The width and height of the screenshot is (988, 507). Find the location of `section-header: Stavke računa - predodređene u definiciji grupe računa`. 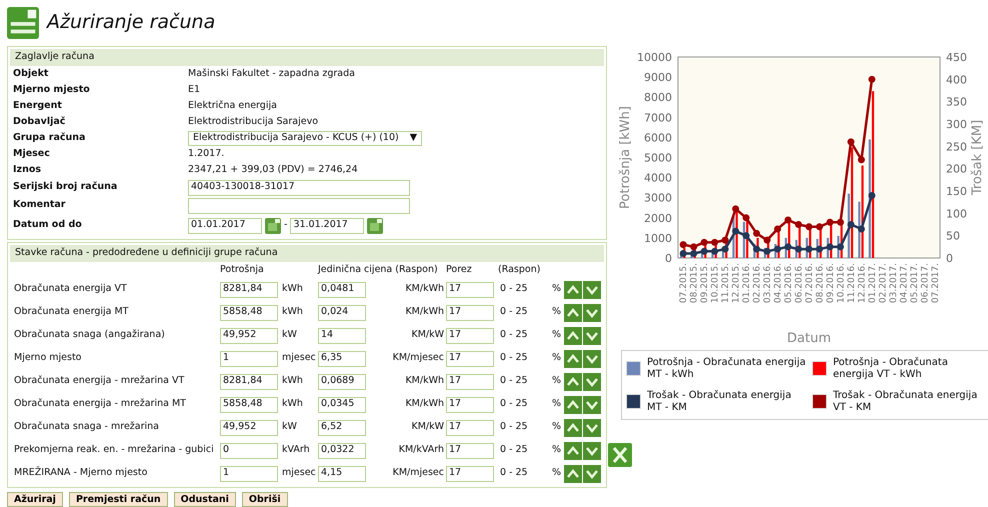

section-header: Stavke računa - predodređene u definiciji grupe računa is located at coordinates (307, 253).